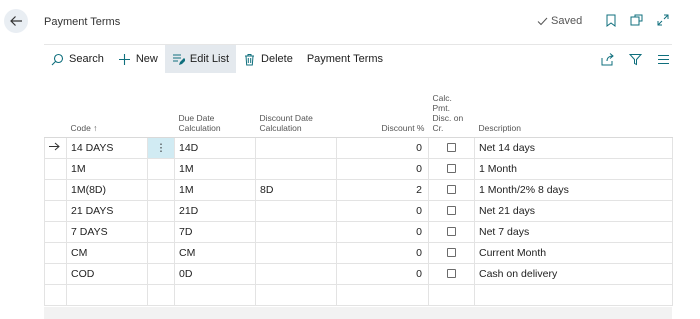  Describe the element at coordinates (662, 20) in the screenshot. I see `expand-icon` at that location.